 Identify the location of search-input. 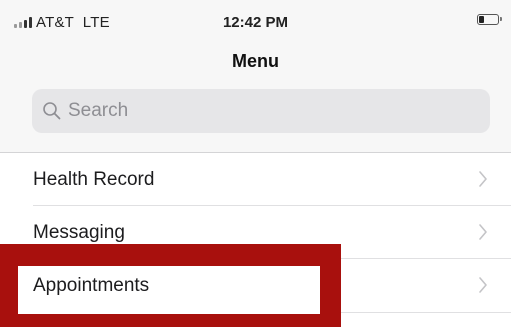
(268, 111).